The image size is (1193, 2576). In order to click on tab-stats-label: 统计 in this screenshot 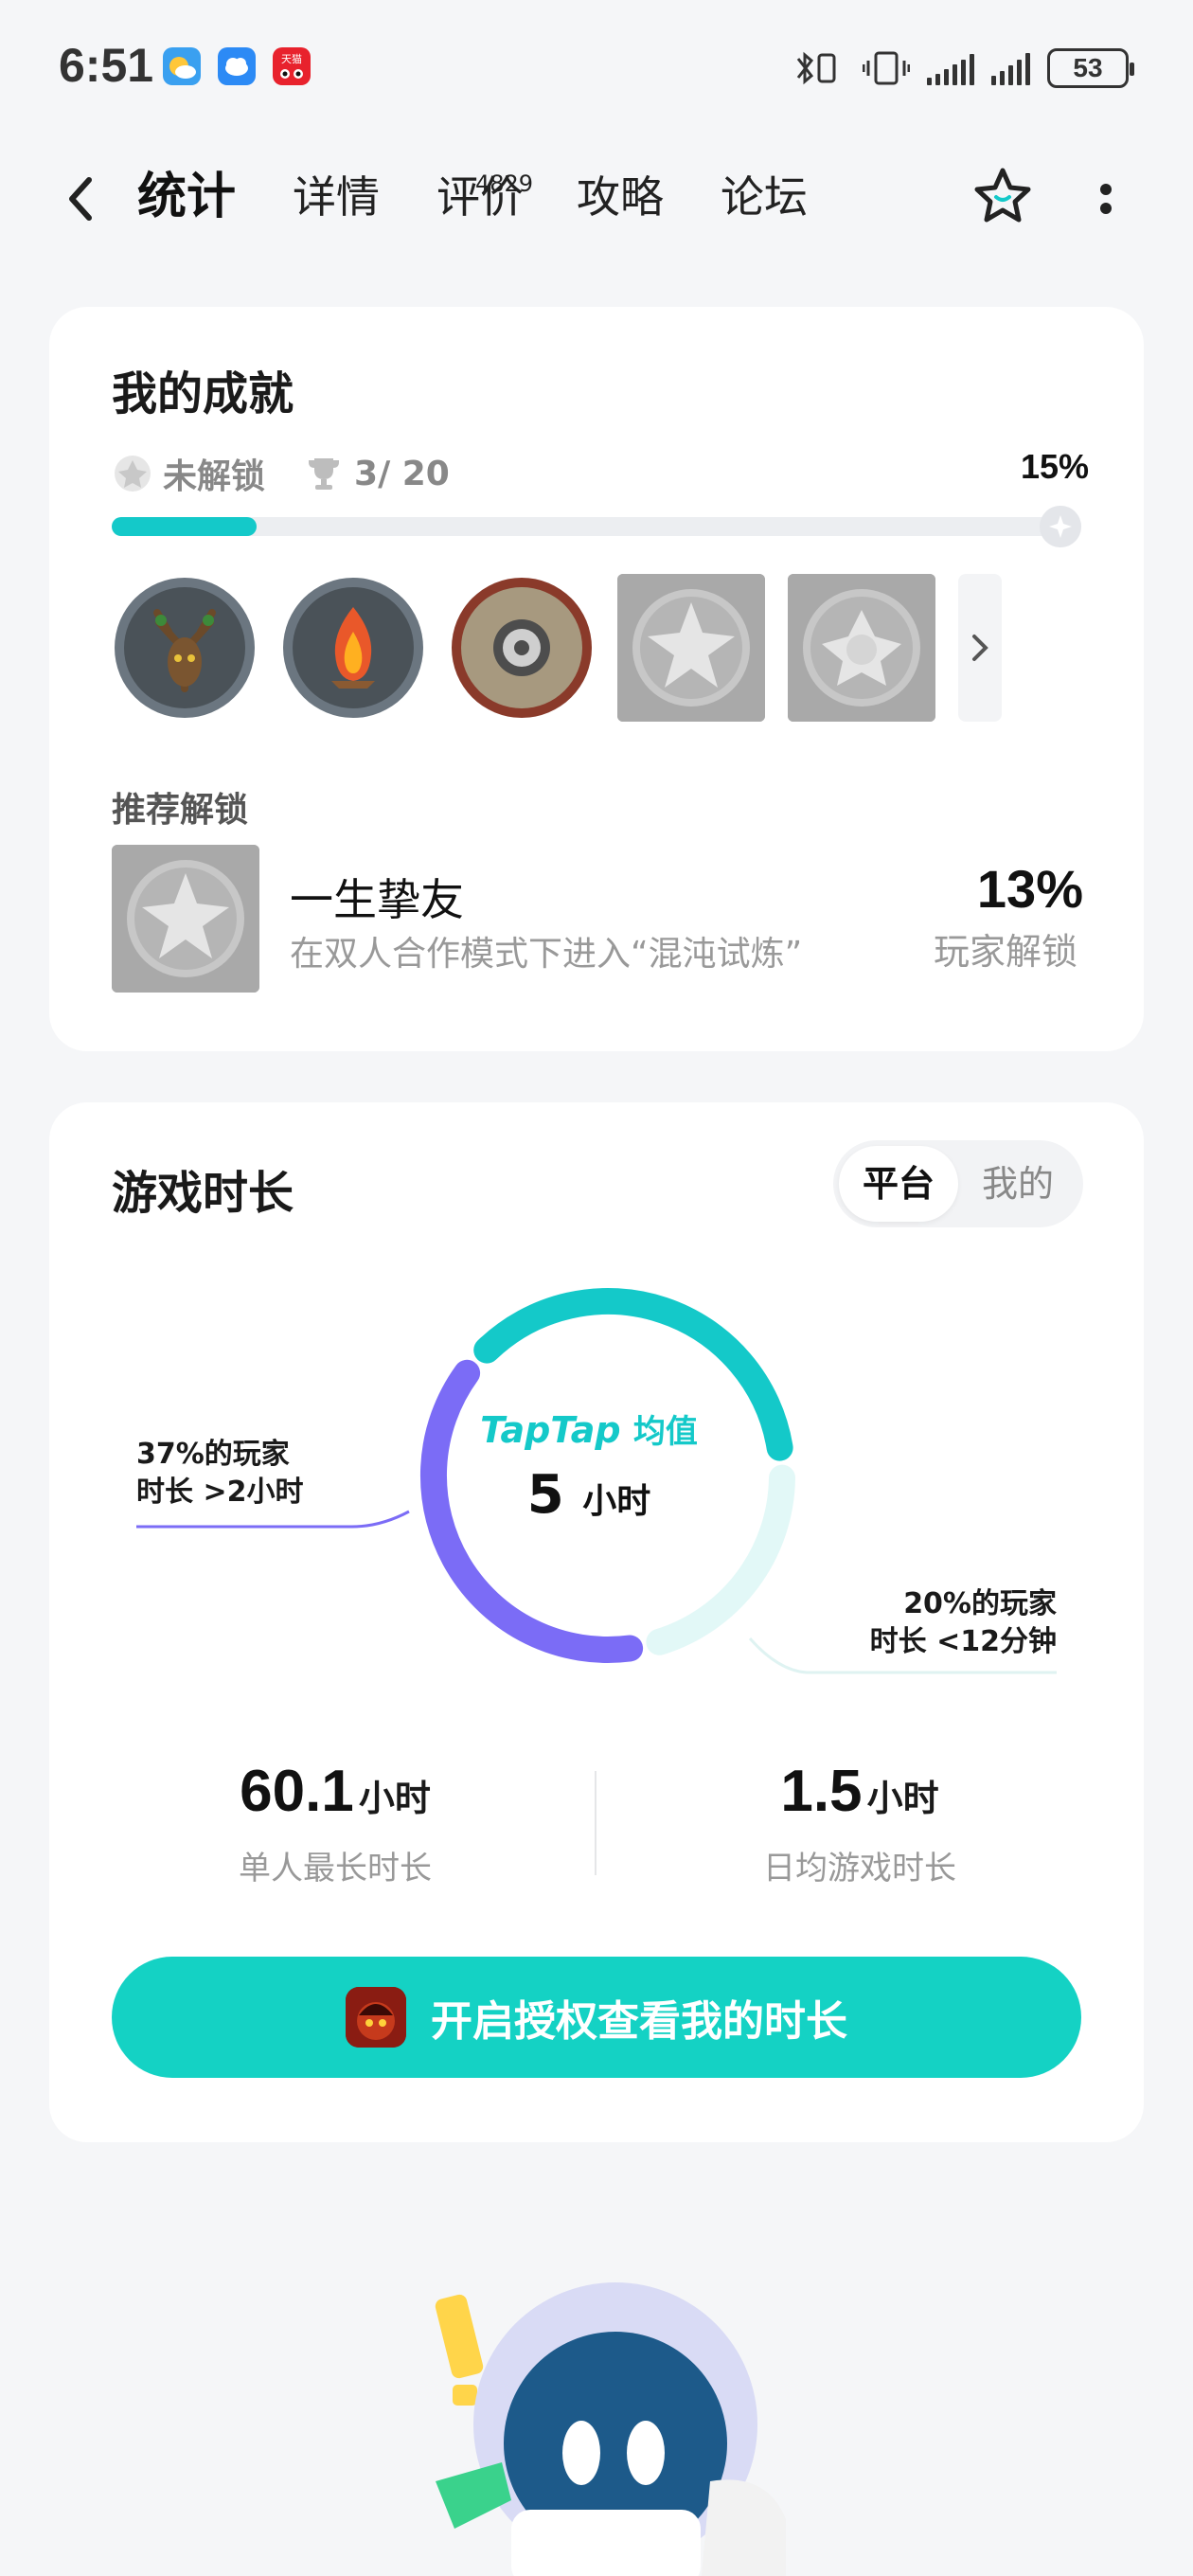, I will do `click(187, 197)`.